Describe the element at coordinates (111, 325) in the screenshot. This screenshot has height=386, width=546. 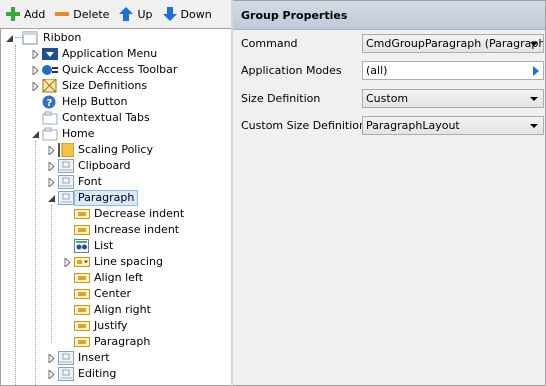
I see `tree-label: Justify` at that location.